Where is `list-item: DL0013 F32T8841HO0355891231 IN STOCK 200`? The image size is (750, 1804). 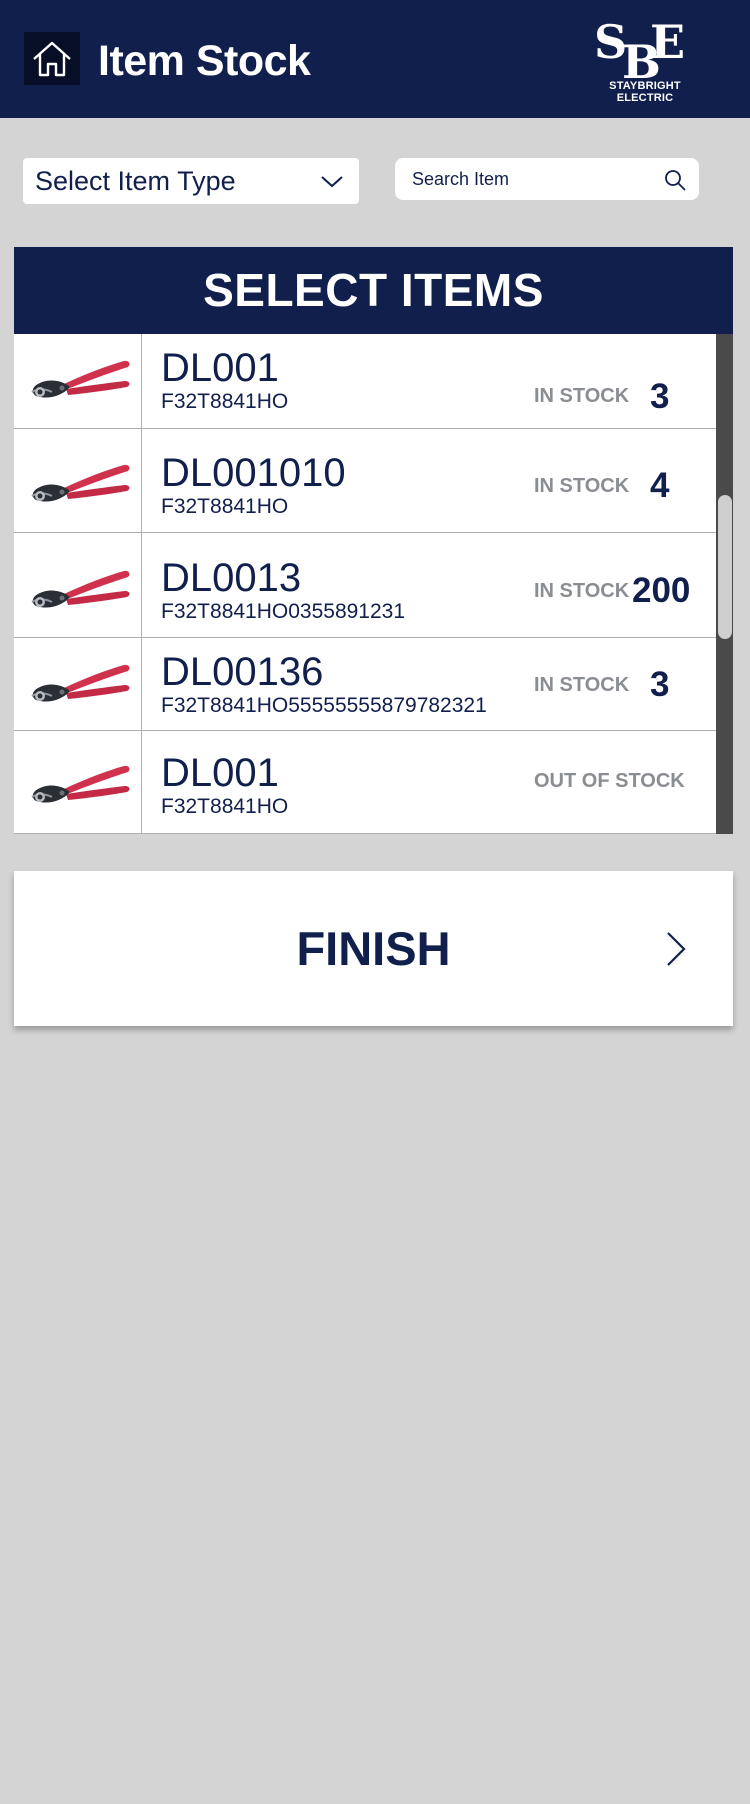 list-item: DL0013 F32T8841HO0355891231 IN STOCK 200 is located at coordinates (365, 585).